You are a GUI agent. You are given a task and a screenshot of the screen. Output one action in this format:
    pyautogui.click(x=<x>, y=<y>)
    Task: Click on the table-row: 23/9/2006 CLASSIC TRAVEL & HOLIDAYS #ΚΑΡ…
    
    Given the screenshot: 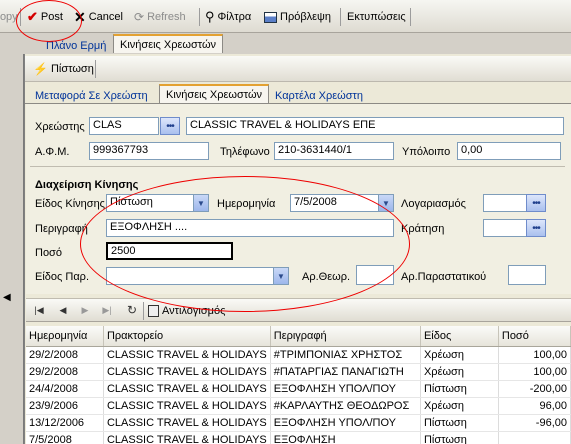 What is the action you would take?
    pyautogui.click(x=298, y=406)
    